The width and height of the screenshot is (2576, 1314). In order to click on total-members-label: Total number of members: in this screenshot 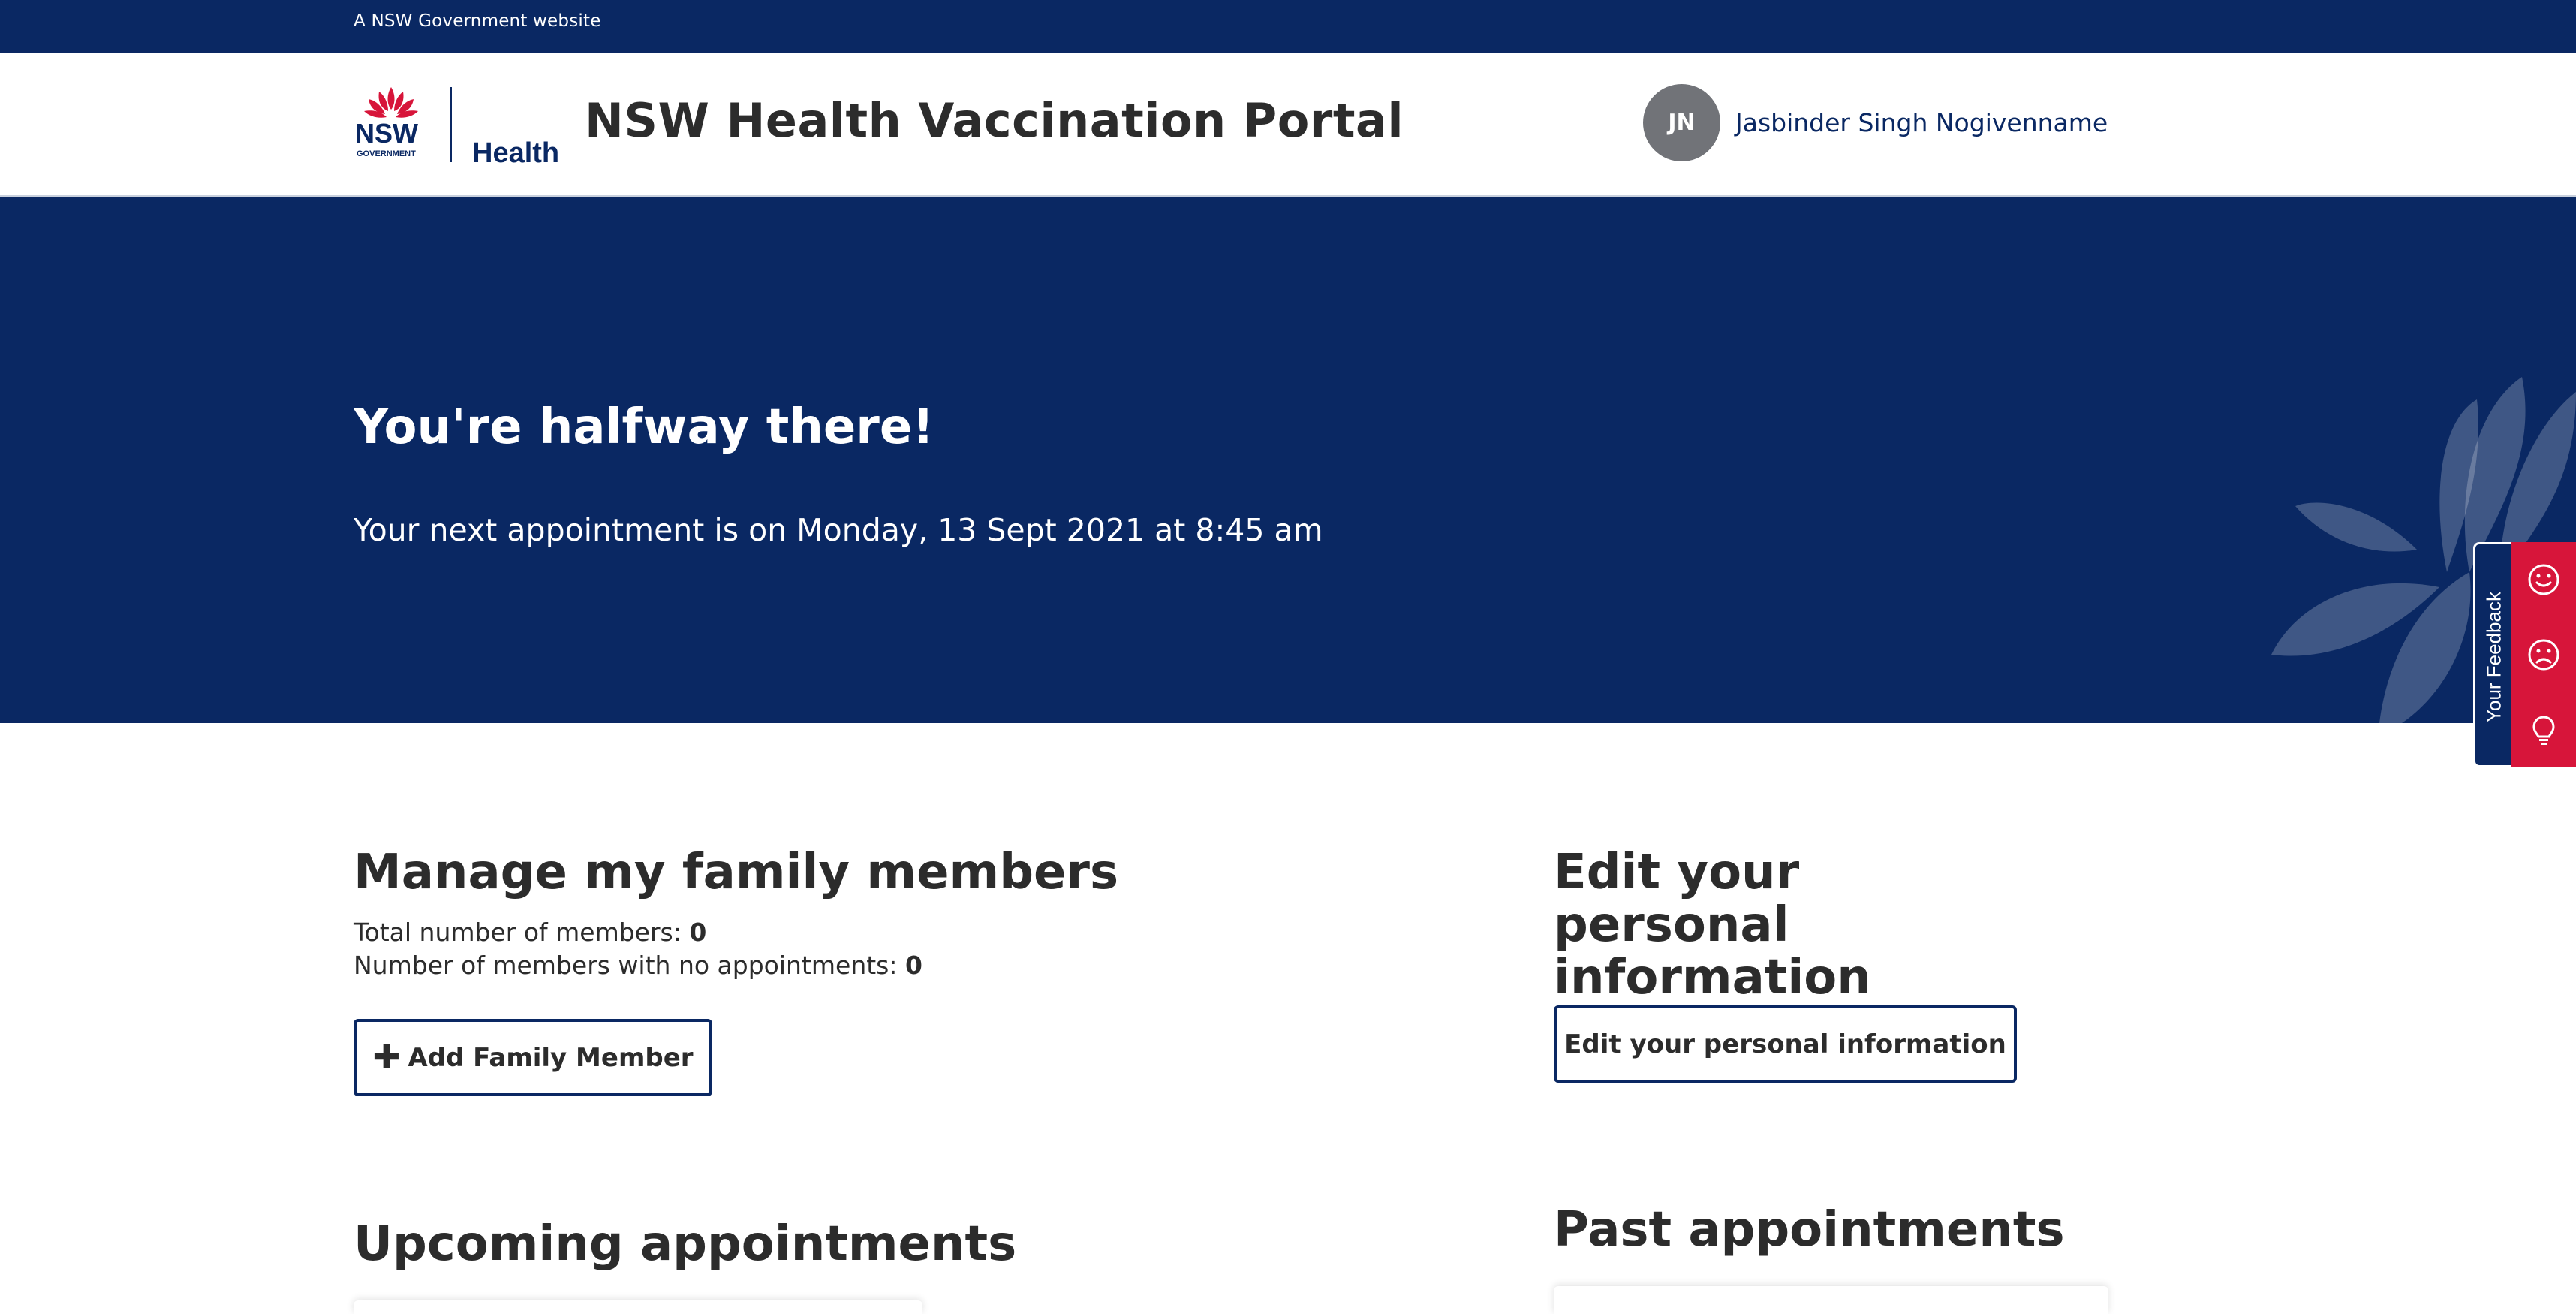, I will do `click(518, 933)`.